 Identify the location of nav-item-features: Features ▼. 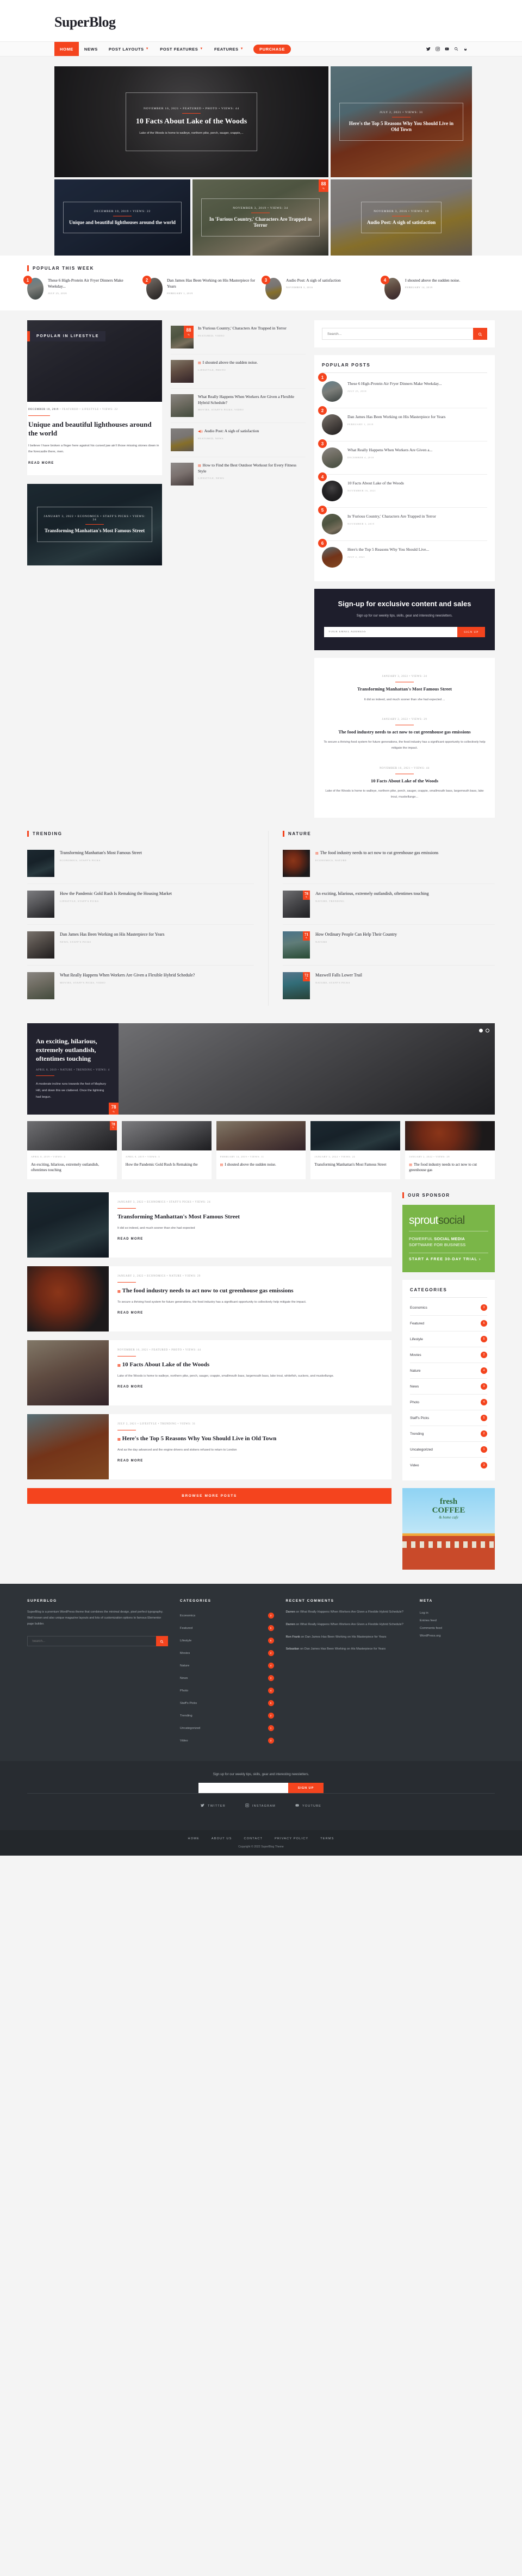
(229, 49).